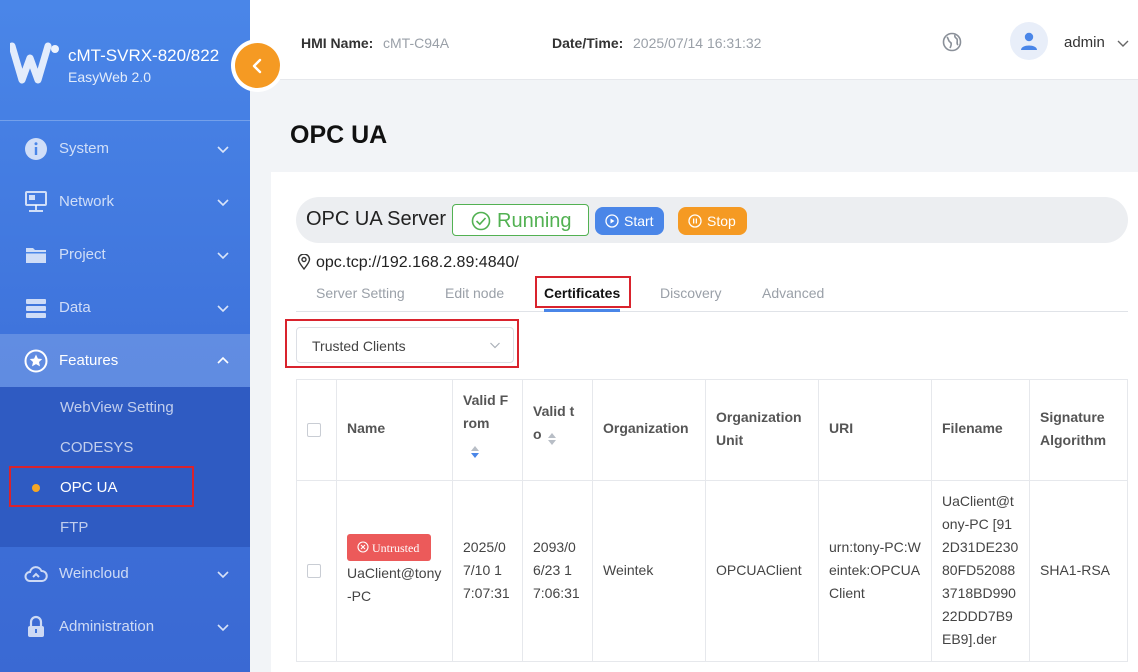  I want to click on cell-text: 7/10 1, so click(482, 570).